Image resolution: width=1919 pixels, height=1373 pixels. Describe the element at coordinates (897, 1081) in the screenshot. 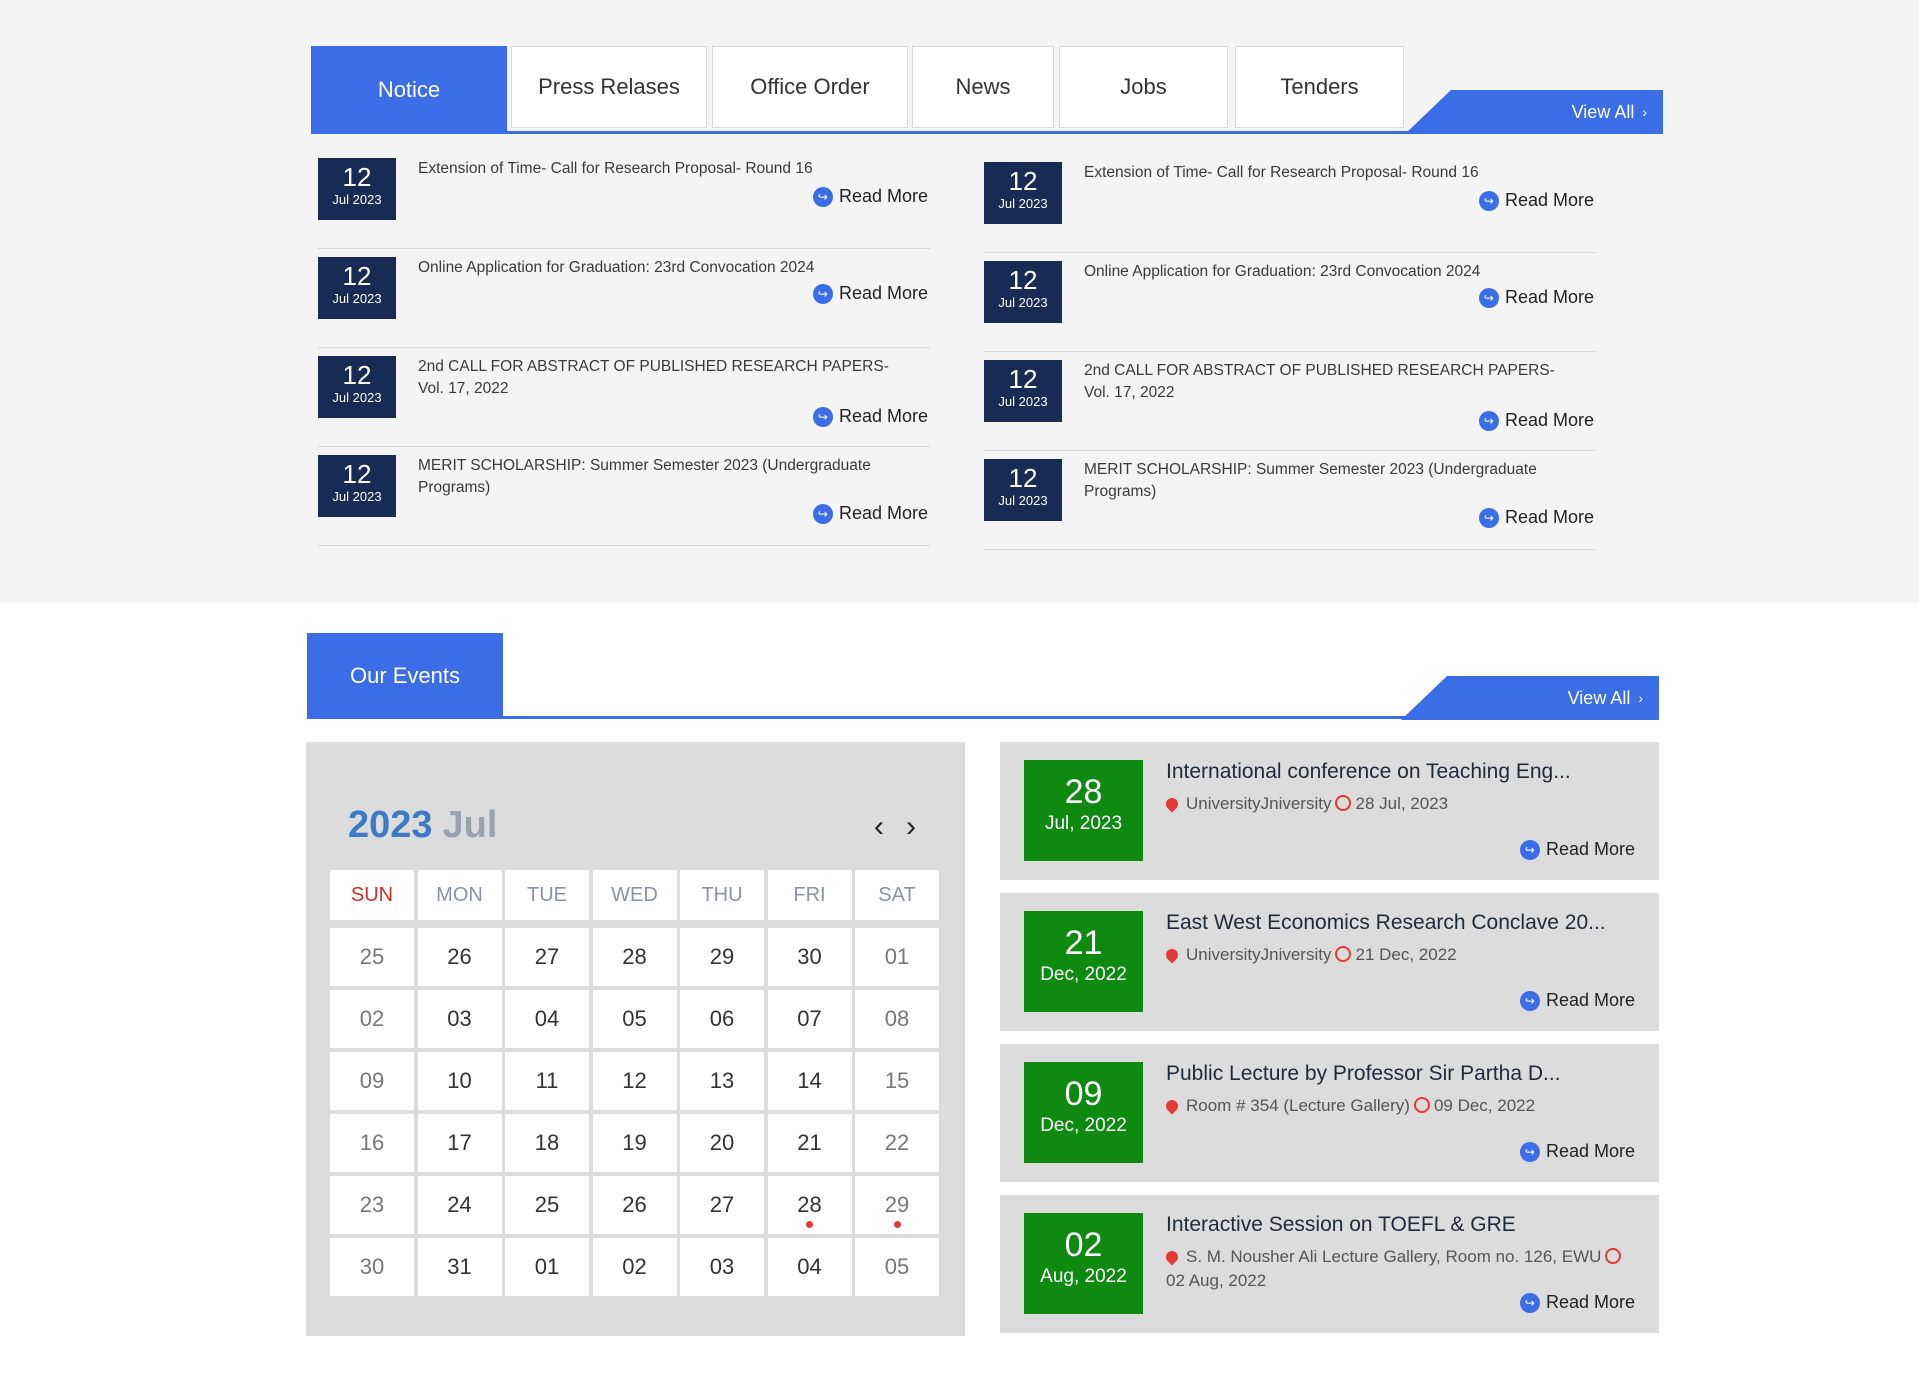

I see `calendar-day: 15` at that location.